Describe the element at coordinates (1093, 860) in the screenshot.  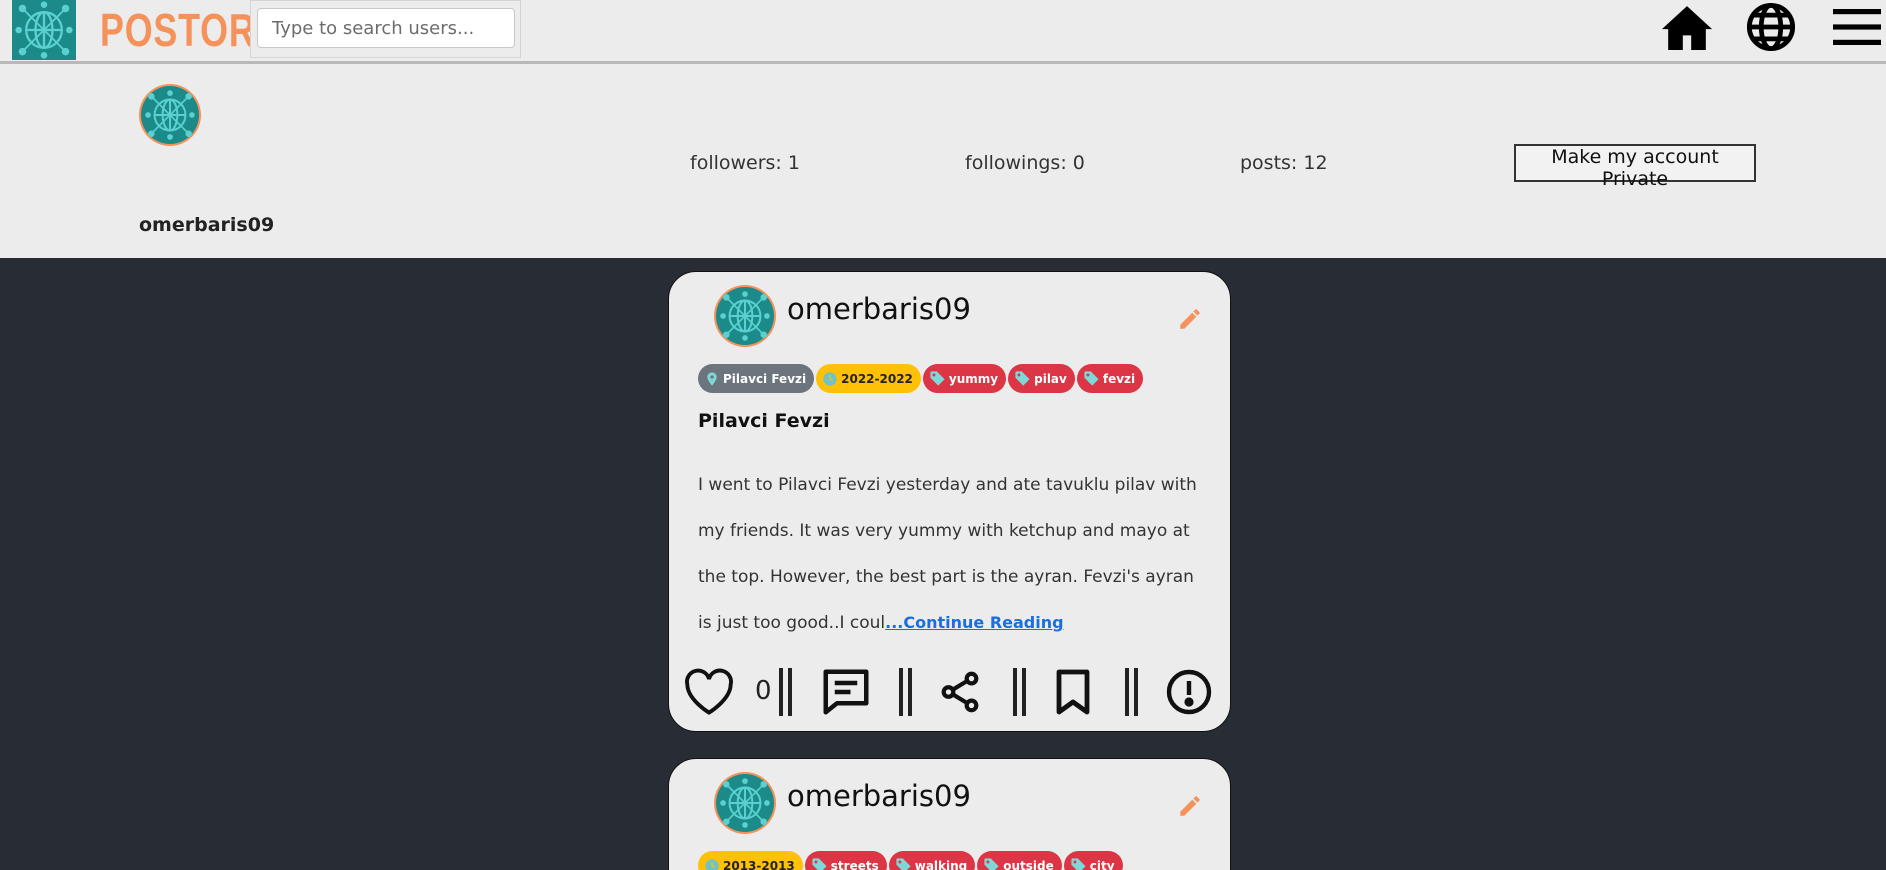
I see `label-tag: city` at that location.